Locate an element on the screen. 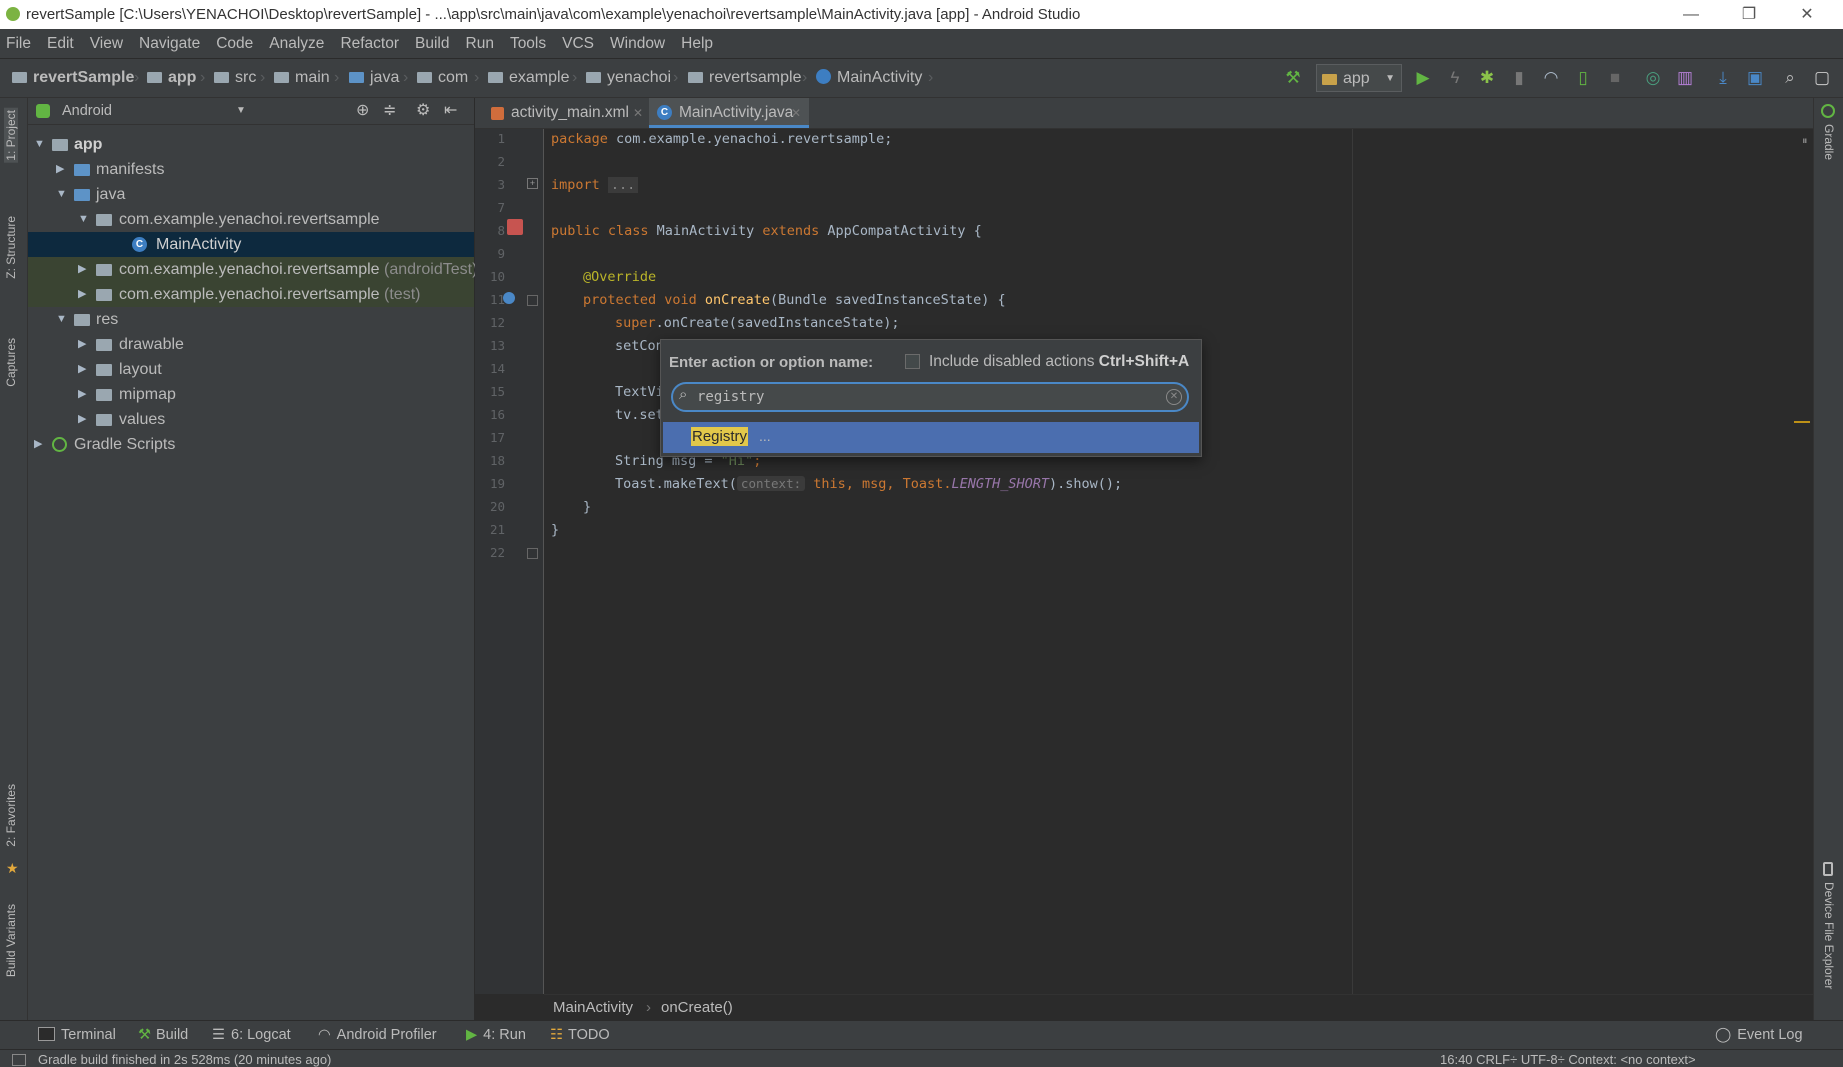 The image size is (1843, 1067). avd-manager-icon: ▥ is located at coordinates (1685, 78).